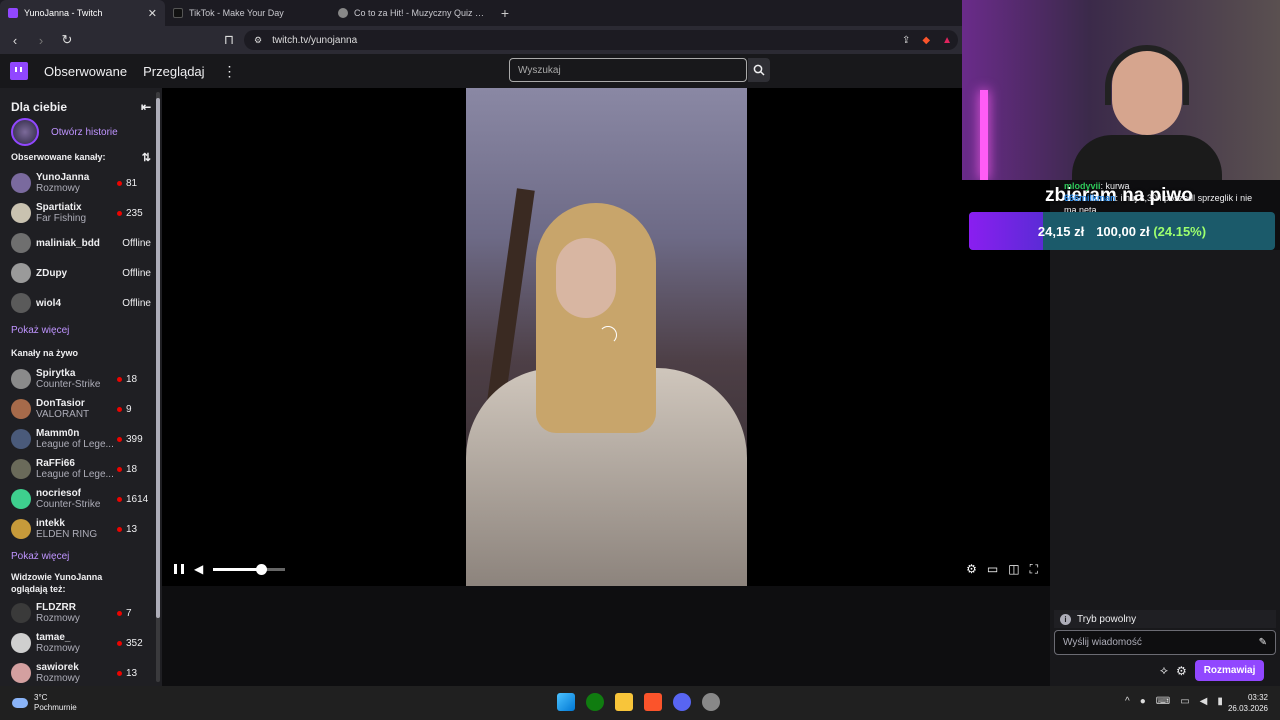 The width and height of the screenshot is (1280, 720). Describe the element at coordinates (505, 13) in the screenshot. I see `new-tab-icon: +` at that location.